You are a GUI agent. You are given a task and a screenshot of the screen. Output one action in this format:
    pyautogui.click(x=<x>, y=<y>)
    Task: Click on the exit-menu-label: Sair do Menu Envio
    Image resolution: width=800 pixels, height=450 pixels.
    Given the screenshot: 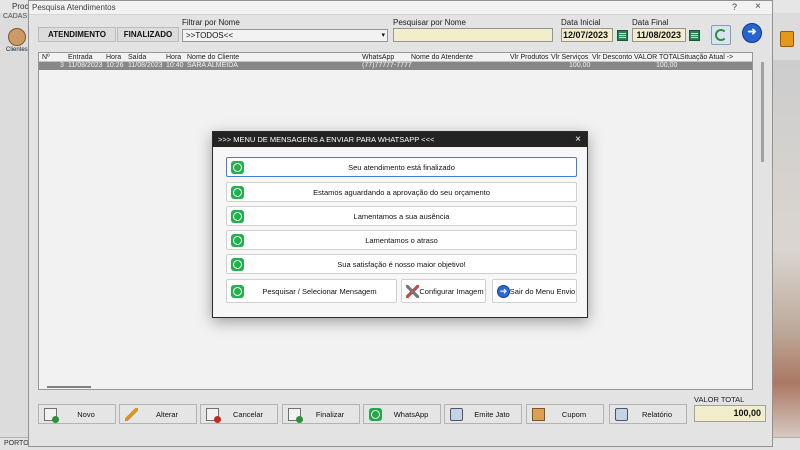 What is the action you would take?
    pyautogui.click(x=542, y=291)
    